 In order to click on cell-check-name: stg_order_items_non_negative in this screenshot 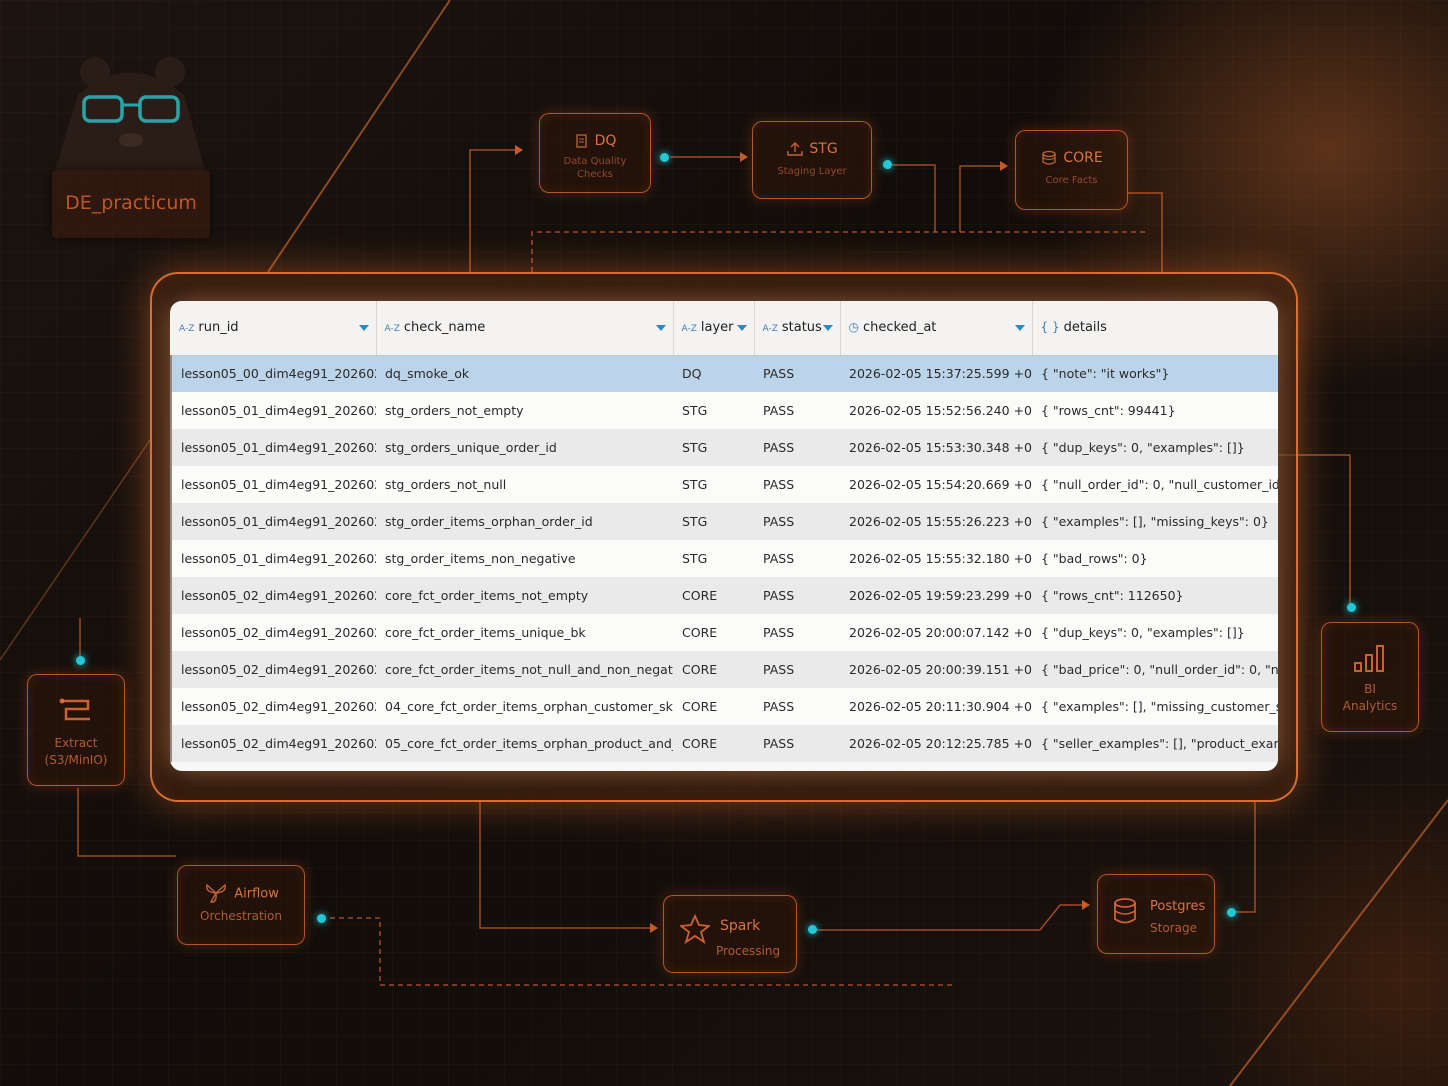, I will do `click(524, 558)`.